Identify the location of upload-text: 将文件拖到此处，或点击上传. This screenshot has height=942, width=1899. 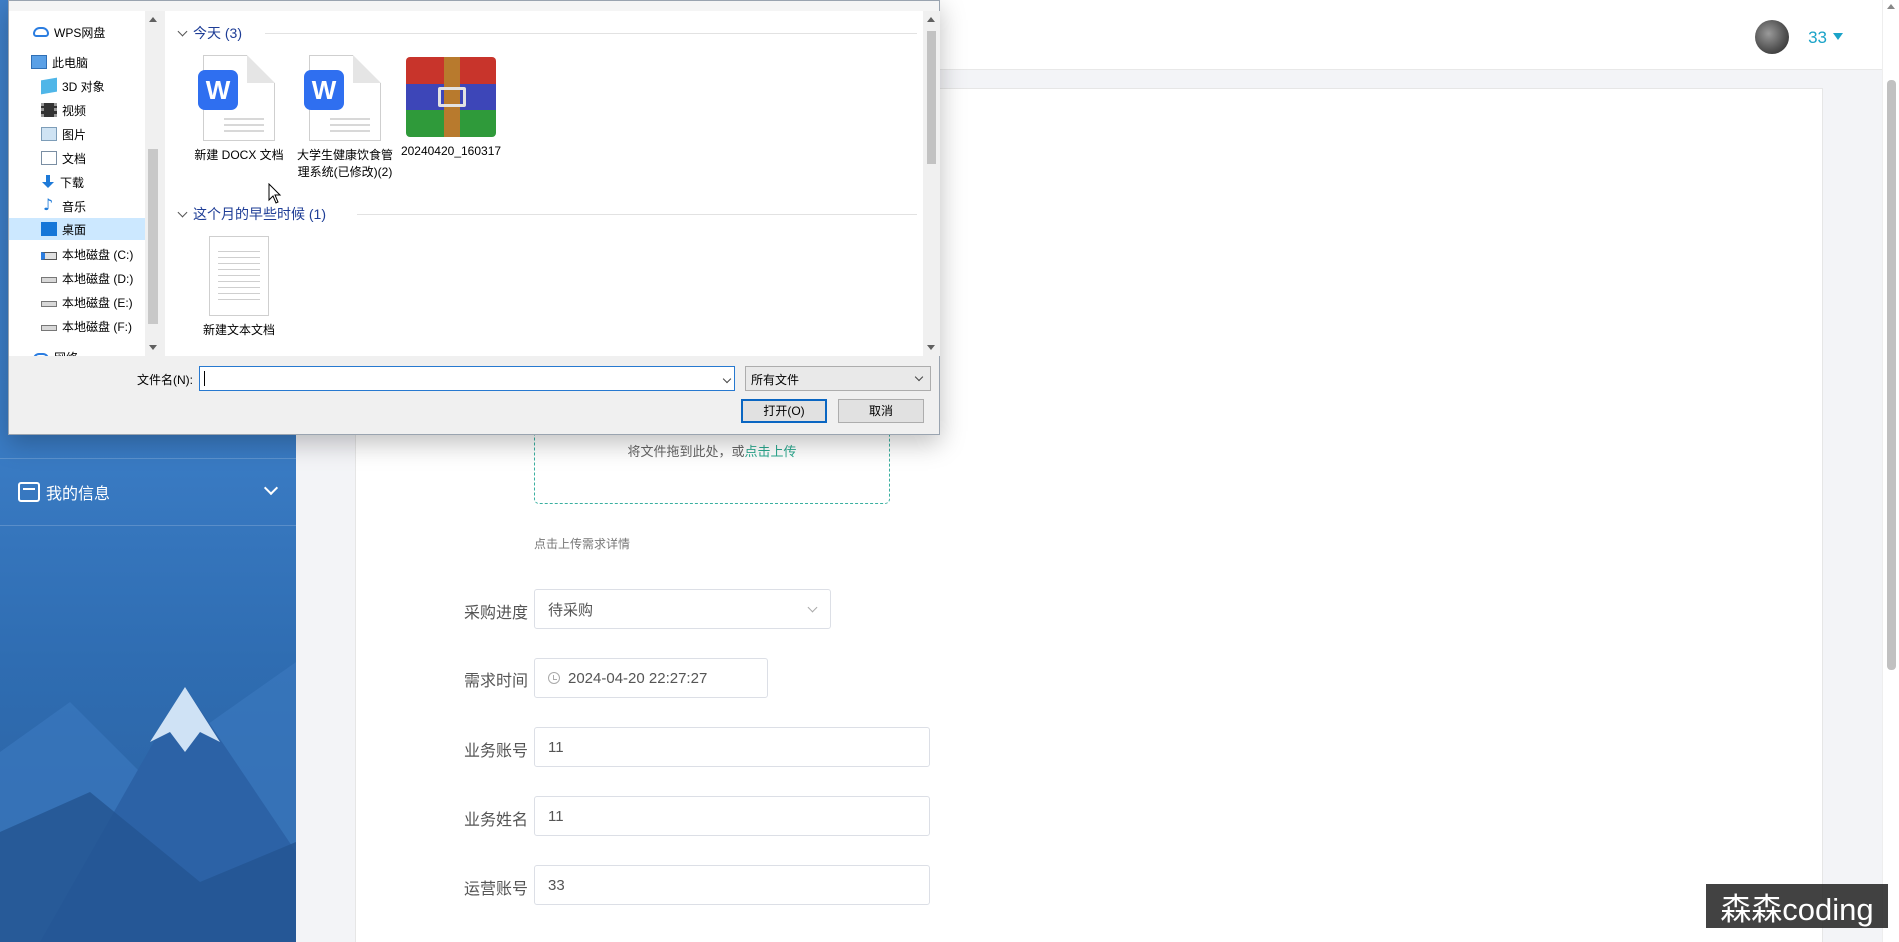
(712, 450).